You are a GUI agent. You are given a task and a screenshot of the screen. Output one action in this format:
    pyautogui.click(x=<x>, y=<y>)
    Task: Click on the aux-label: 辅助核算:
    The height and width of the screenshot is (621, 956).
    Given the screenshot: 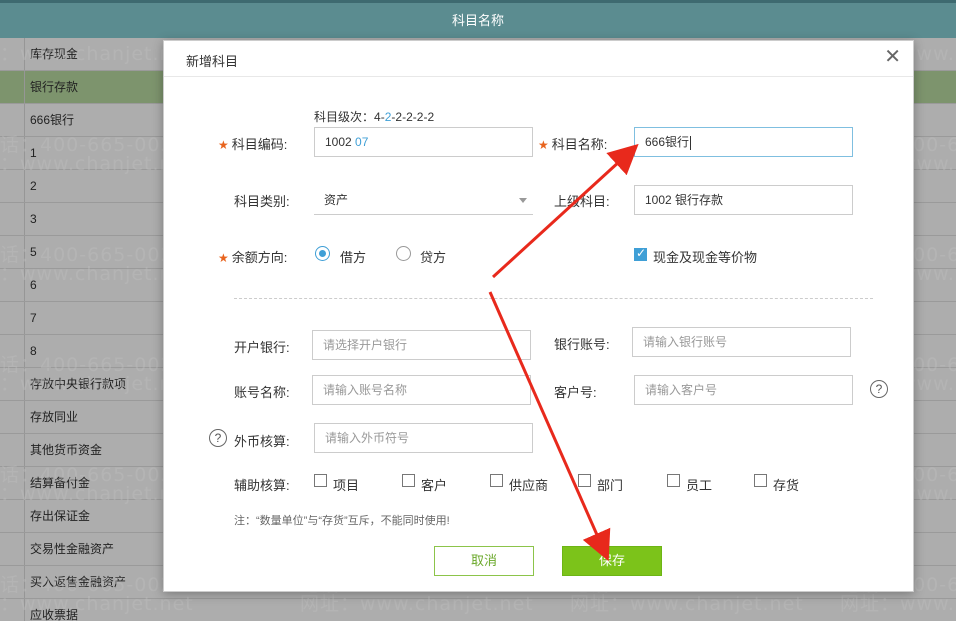 What is the action you would take?
    pyautogui.click(x=262, y=485)
    